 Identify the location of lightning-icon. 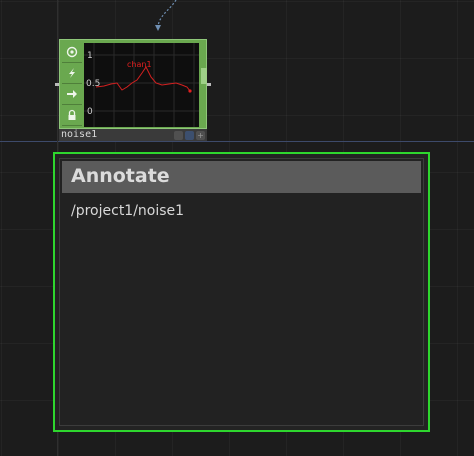
(72, 73).